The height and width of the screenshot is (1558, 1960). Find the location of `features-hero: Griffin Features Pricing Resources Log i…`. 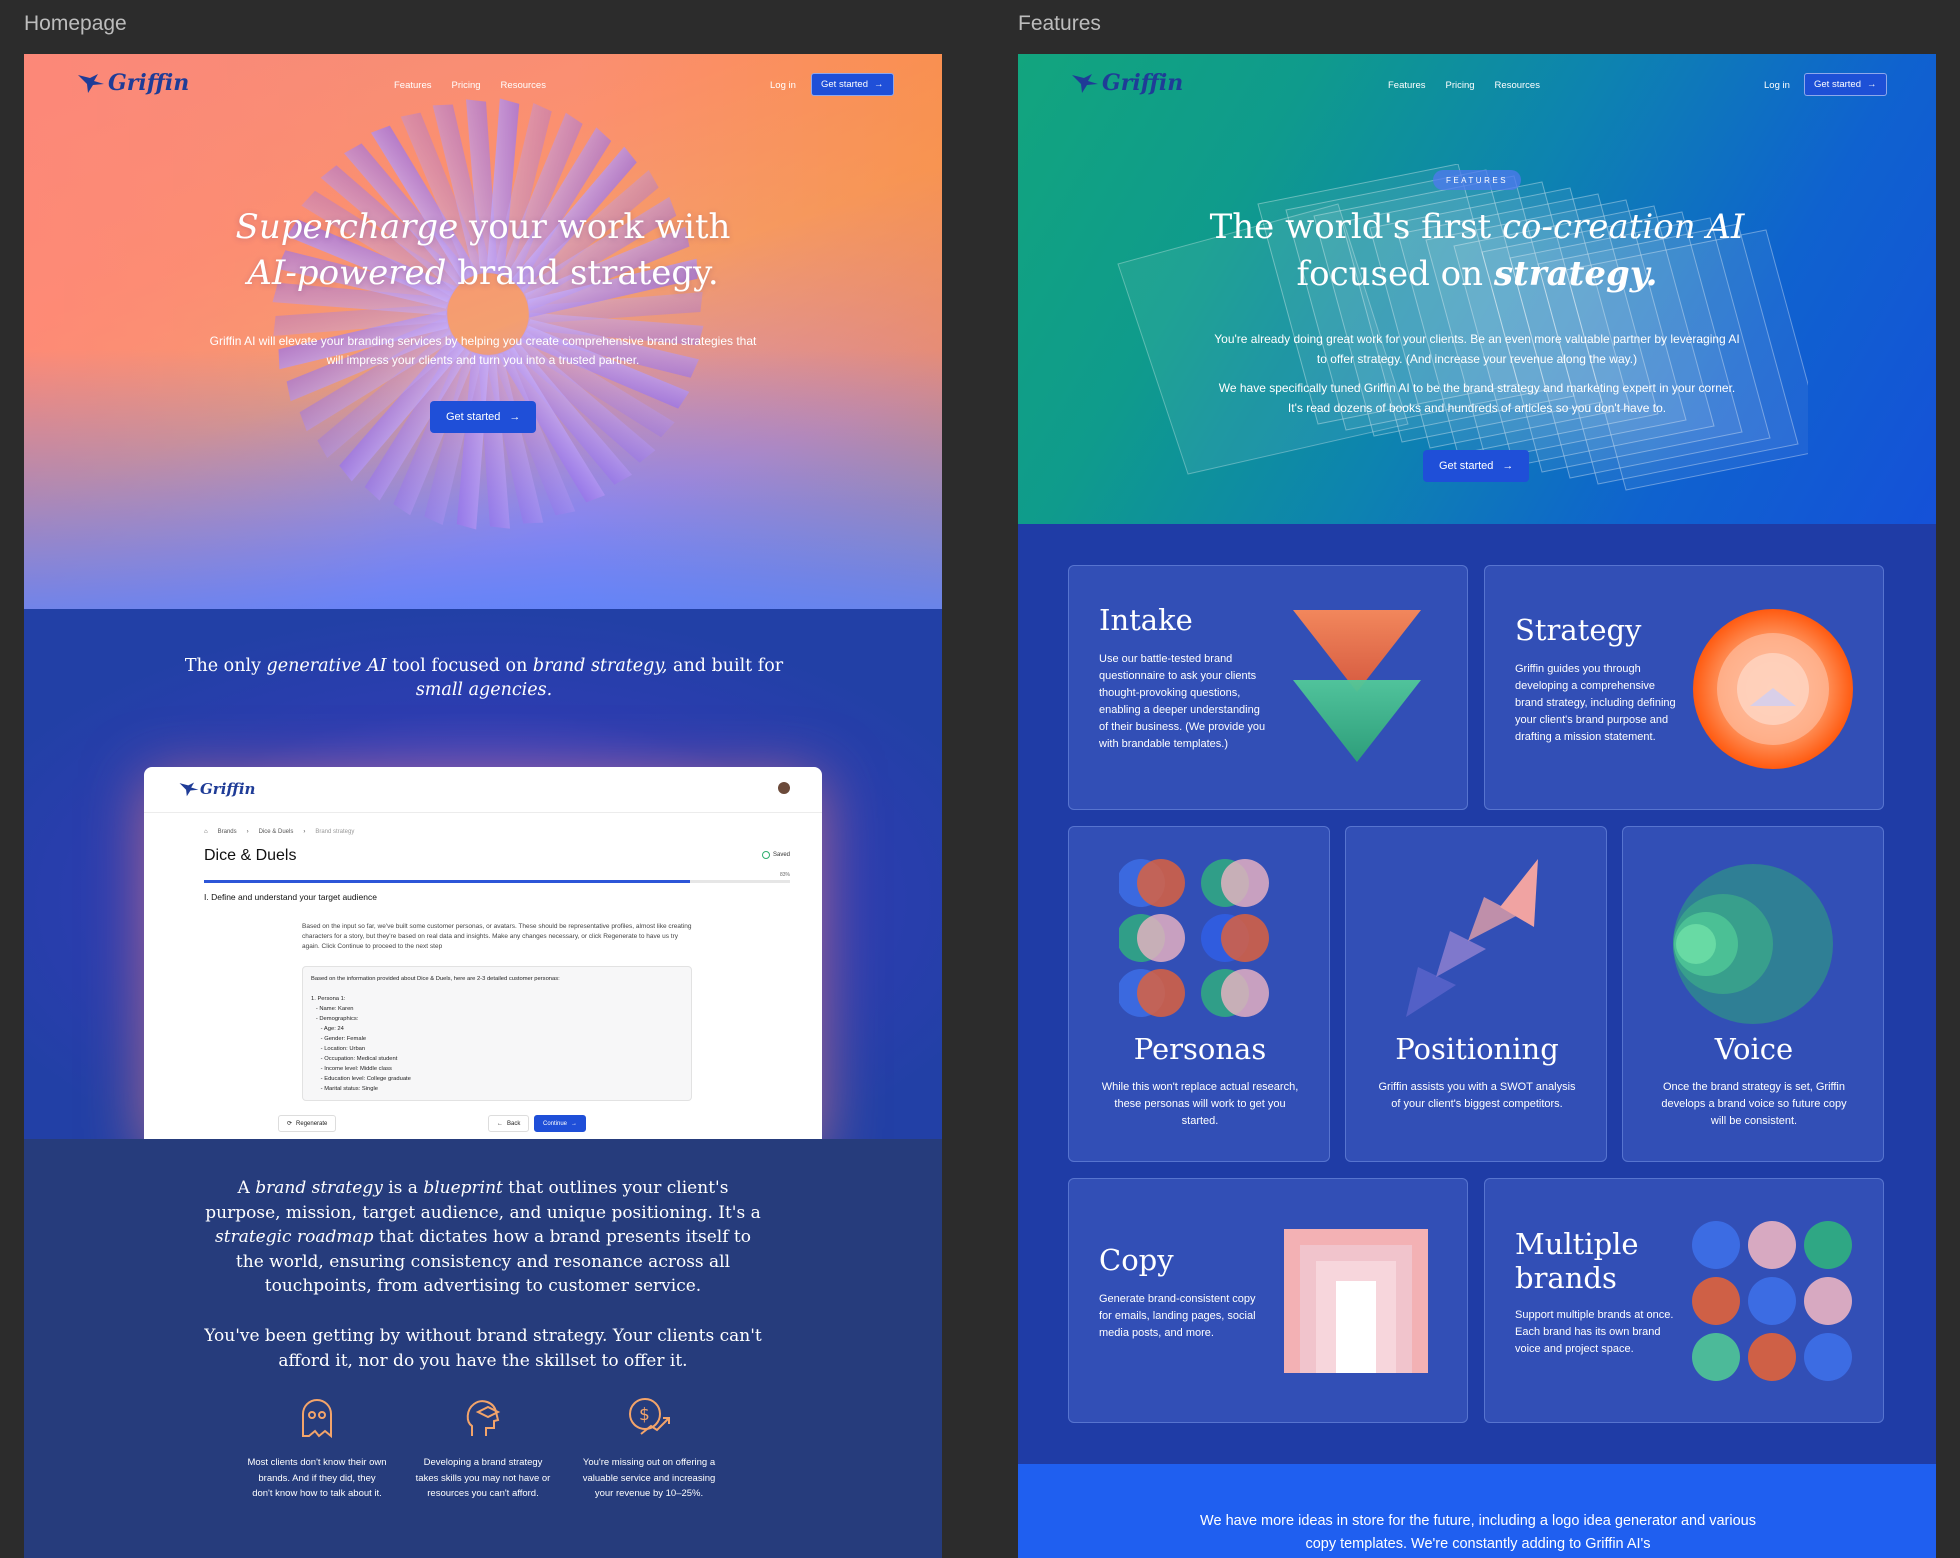

features-hero: Griffin Features Pricing Resources Log i… is located at coordinates (1477, 289).